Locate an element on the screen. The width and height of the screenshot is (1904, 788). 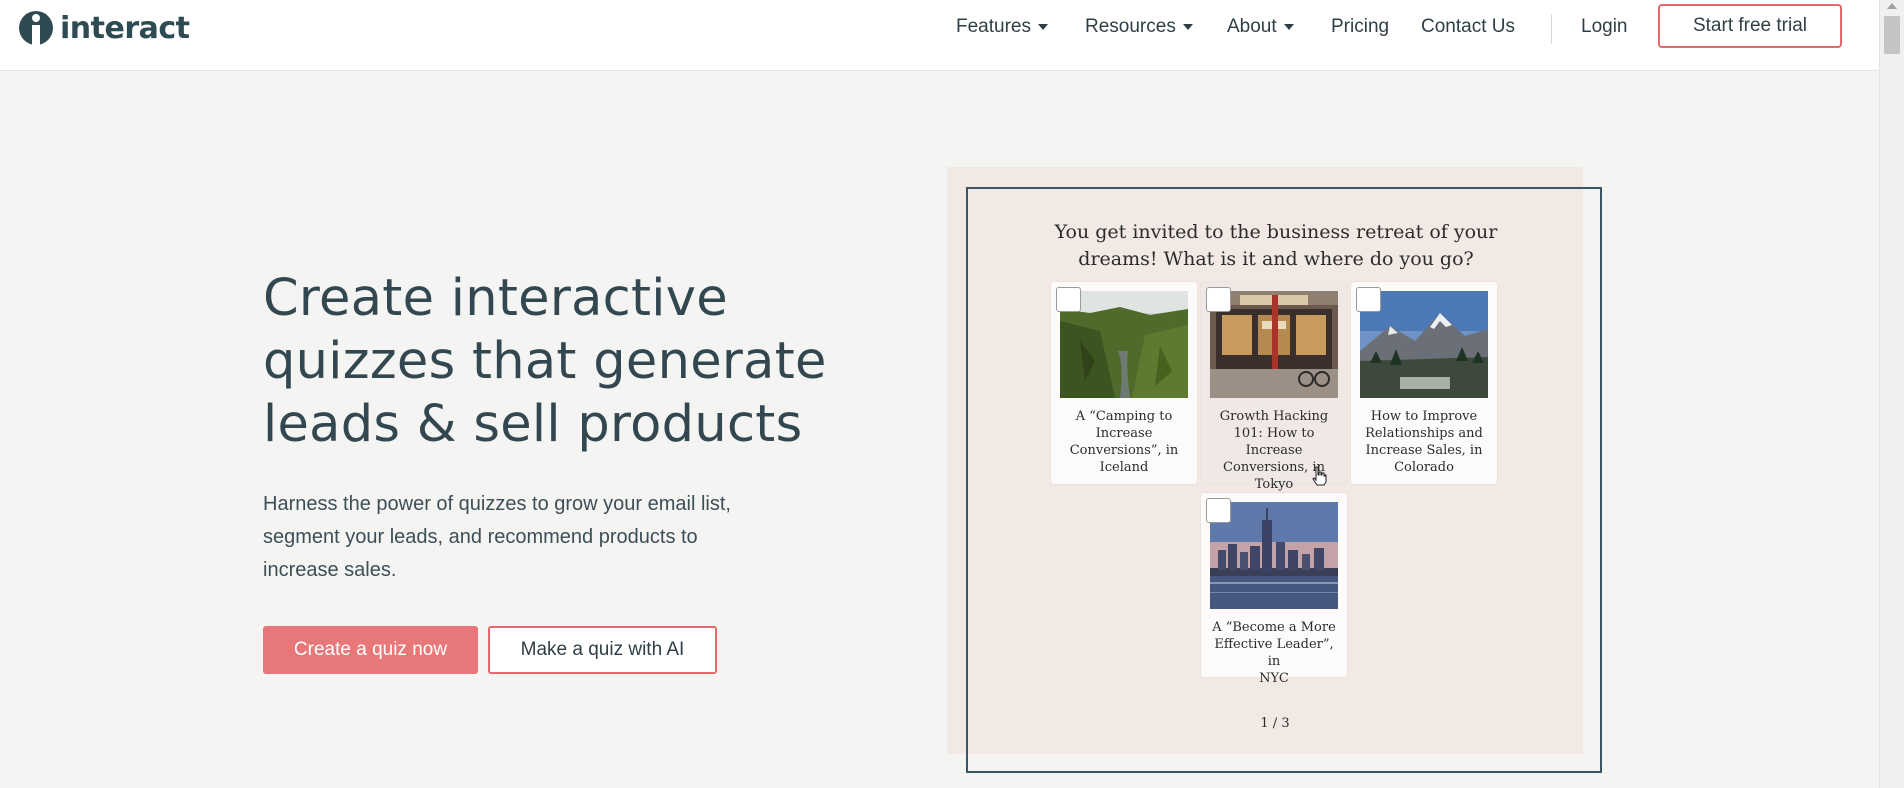
nav-contact-us-label: Contact Us is located at coordinates (1468, 26).